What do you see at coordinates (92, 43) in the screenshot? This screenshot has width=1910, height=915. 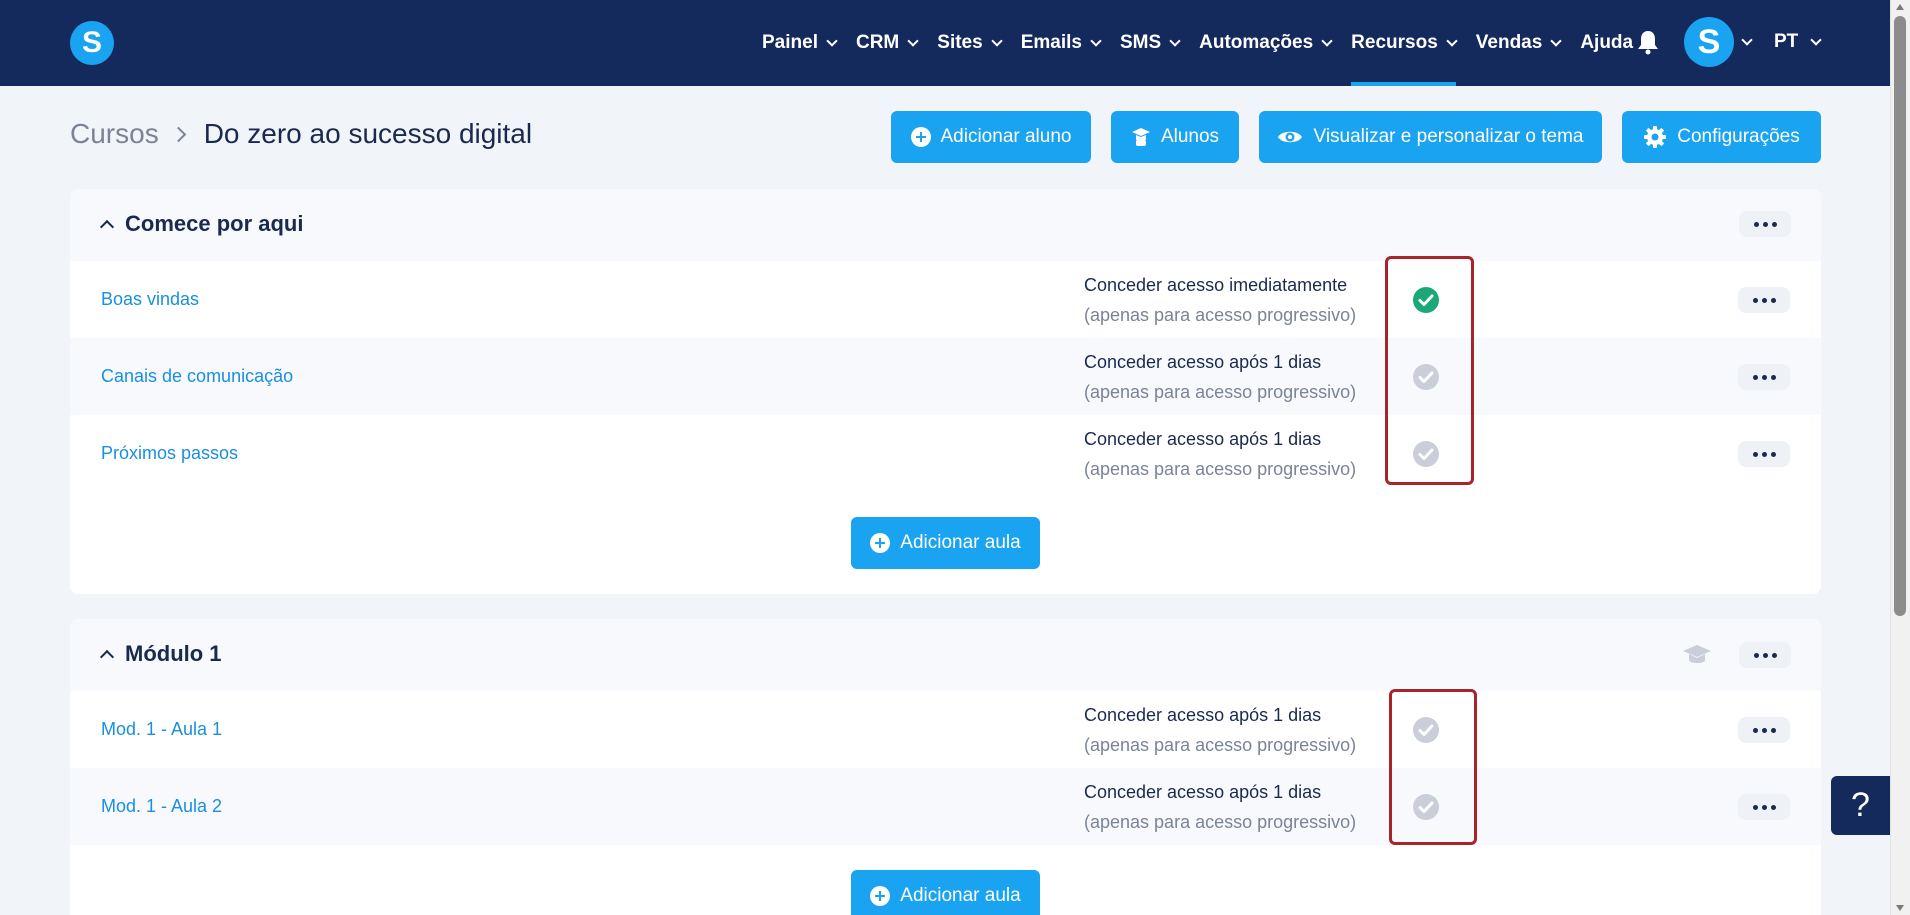 I see `app-logo: S` at bounding box center [92, 43].